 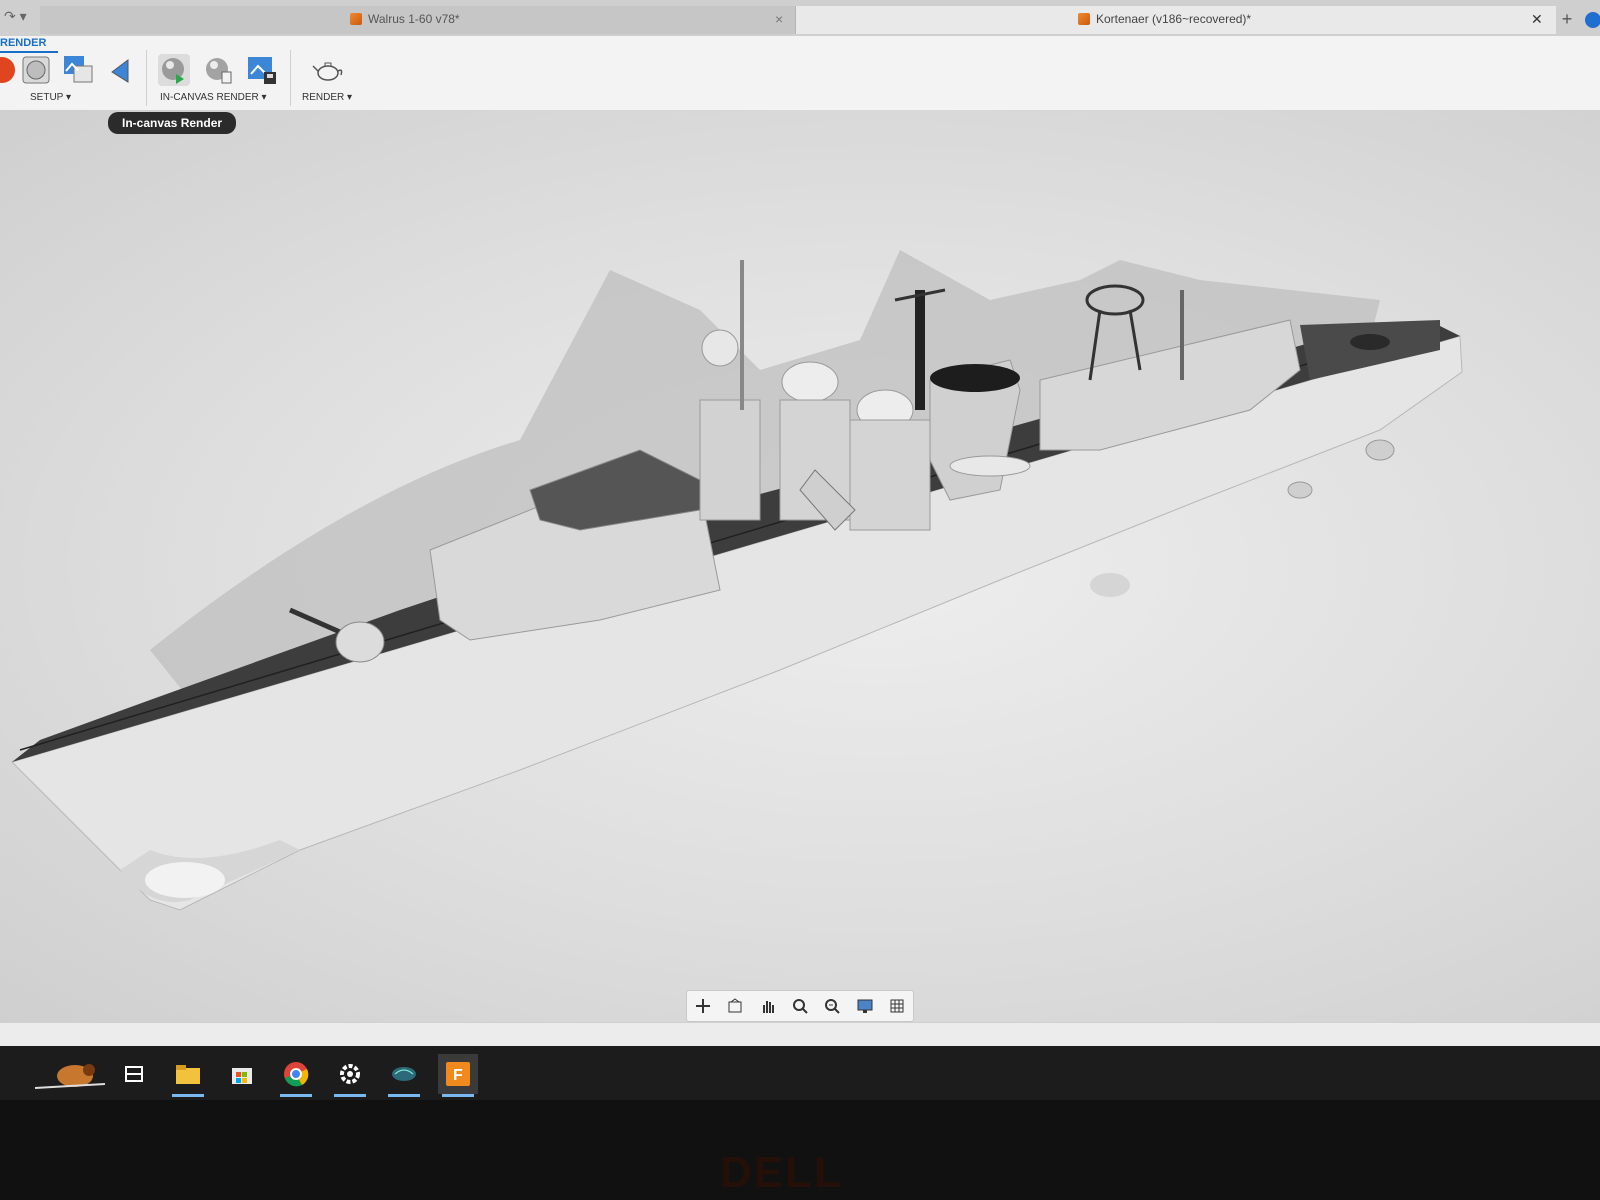 I want to click on pan-icon, so click(x=768, y=1006).